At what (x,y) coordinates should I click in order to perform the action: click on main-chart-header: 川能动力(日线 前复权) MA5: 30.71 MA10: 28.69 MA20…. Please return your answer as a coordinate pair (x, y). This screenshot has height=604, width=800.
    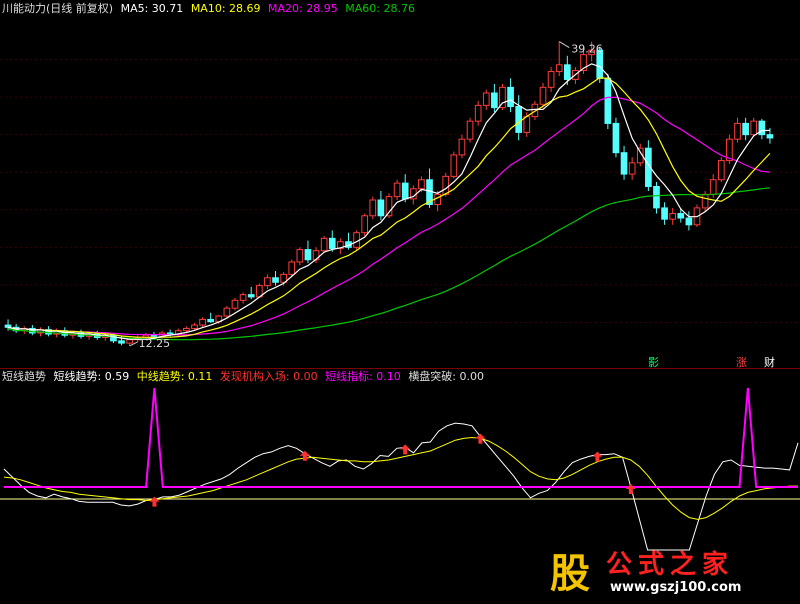
    Looking at the image, I should click on (210, 9).